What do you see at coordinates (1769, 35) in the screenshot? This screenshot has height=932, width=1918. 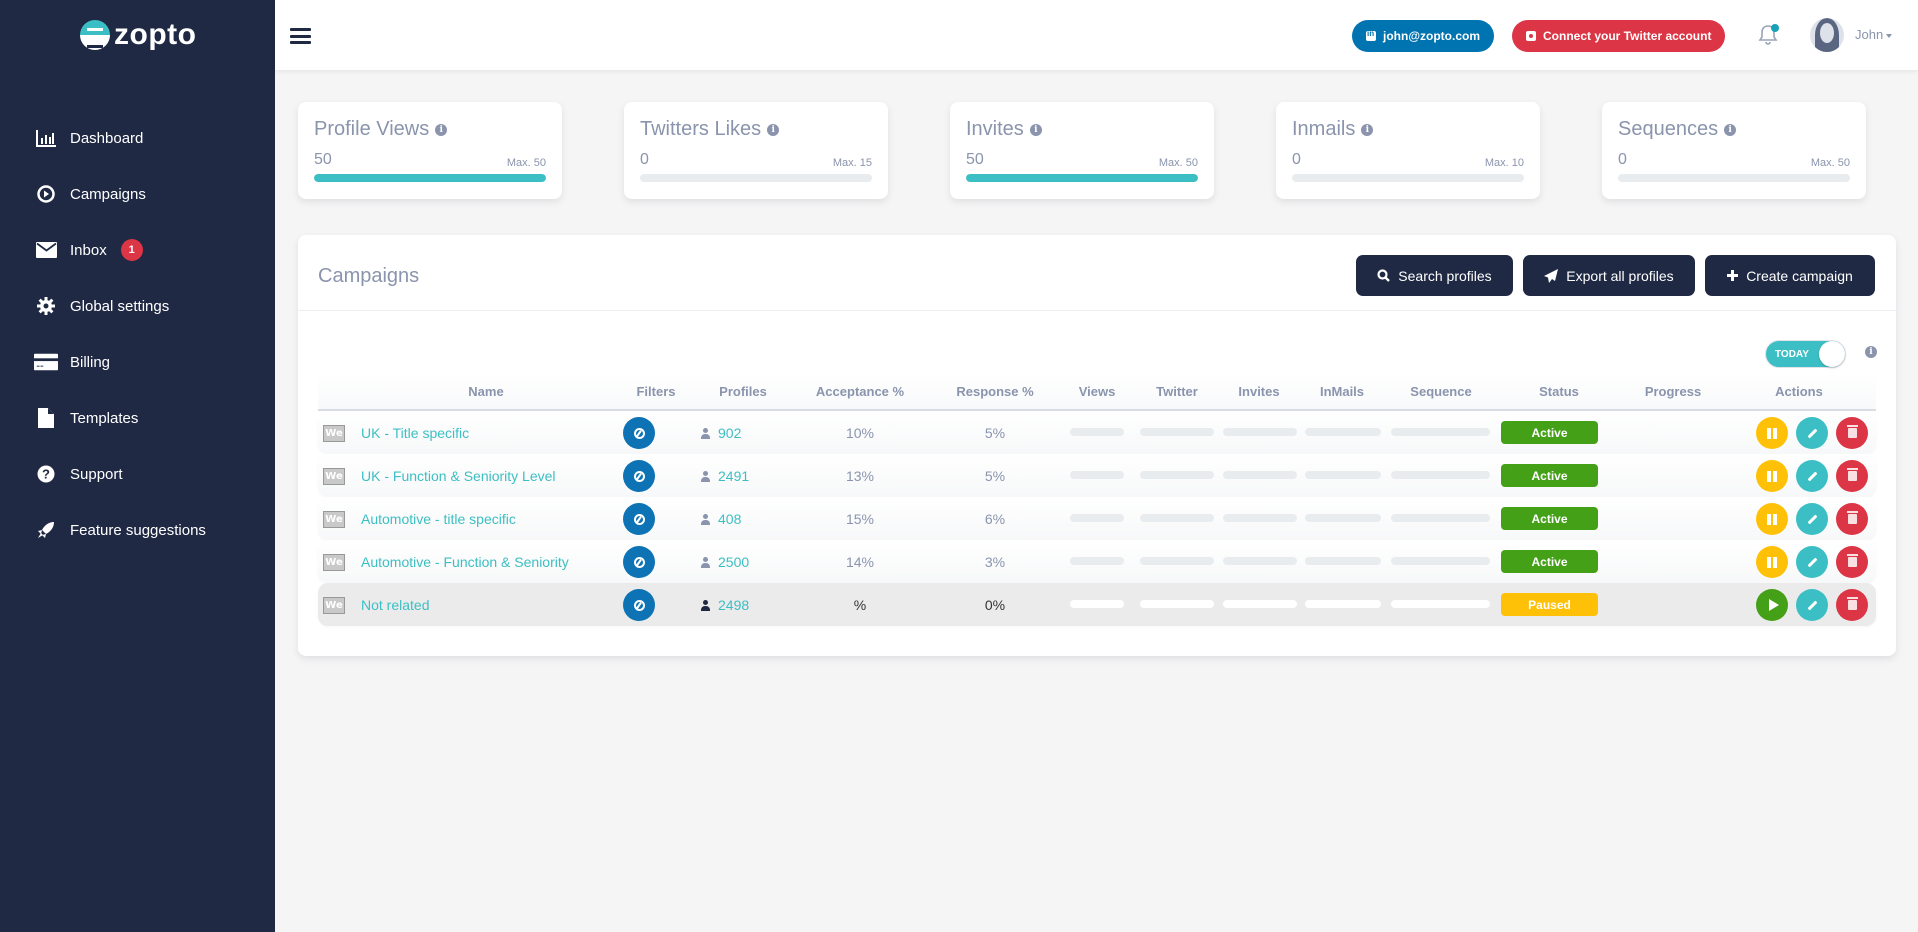 I see `notifications-button` at bounding box center [1769, 35].